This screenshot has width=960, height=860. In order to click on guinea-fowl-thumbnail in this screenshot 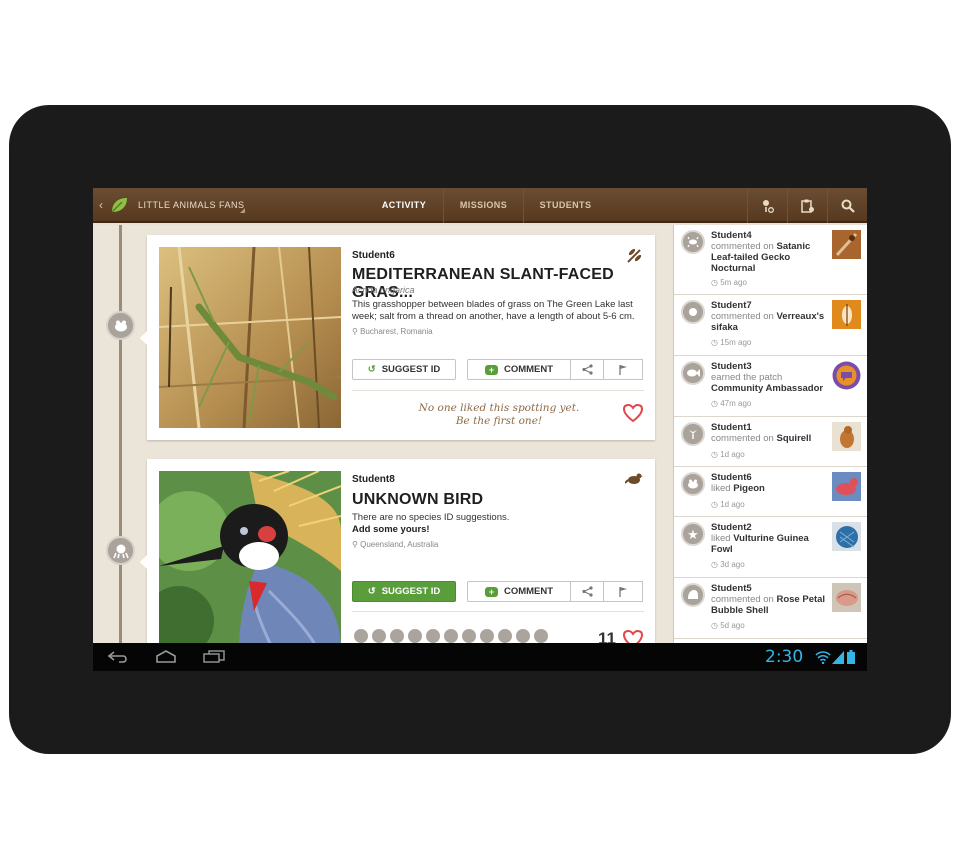, I will do `click(846, 536)`.